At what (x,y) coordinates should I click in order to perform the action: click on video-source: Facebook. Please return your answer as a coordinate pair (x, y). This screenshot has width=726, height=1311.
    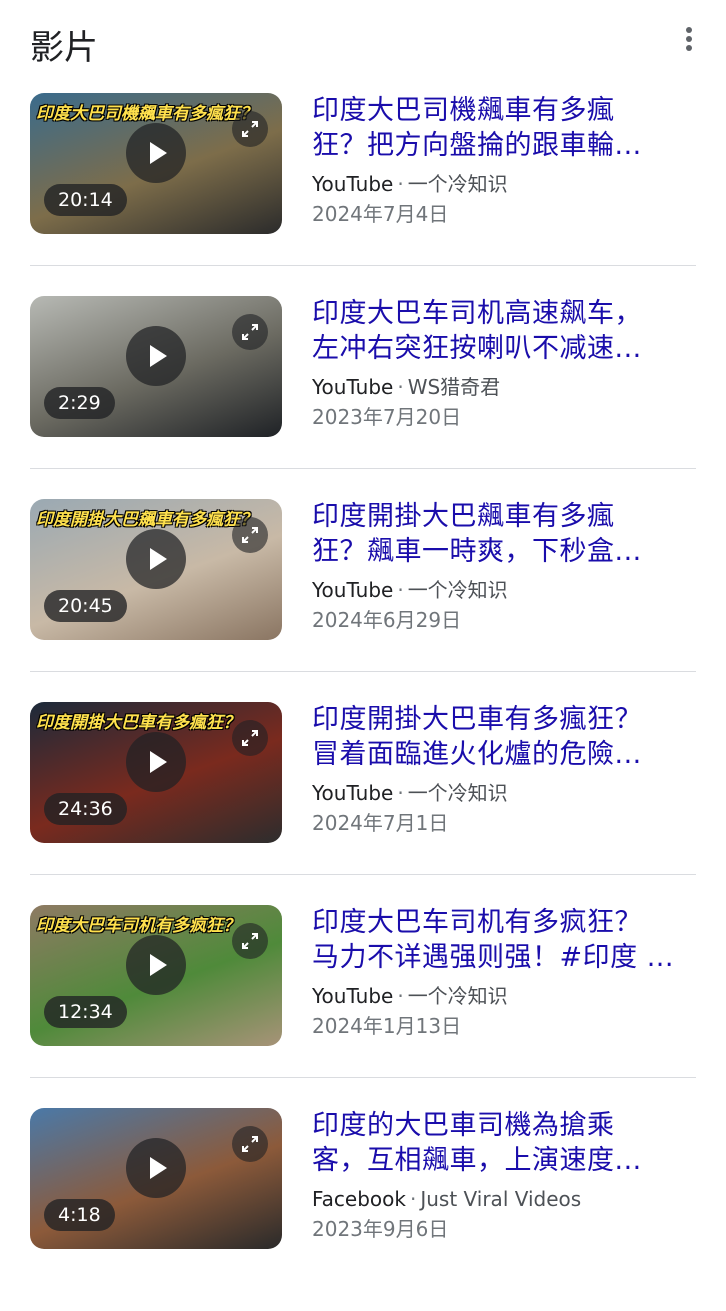
    Looking at the image, I should click on (359, 1199).